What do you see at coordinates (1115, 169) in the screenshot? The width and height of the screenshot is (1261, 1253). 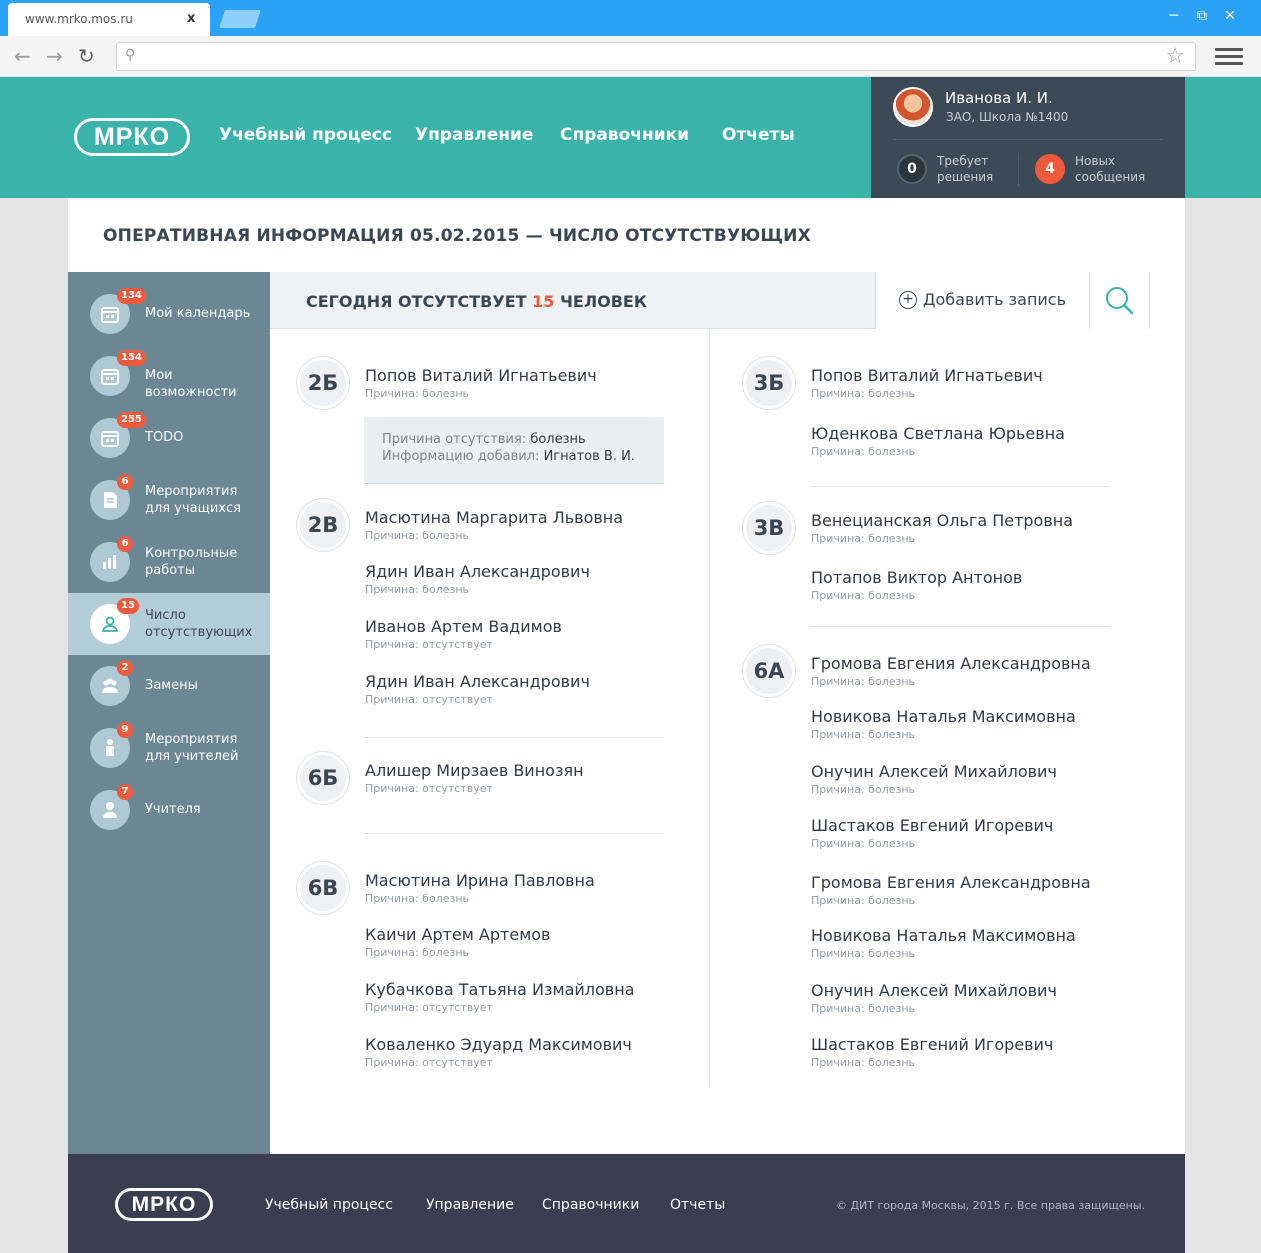 I see `messages-label: Новых сообщения` at bounding box center [1115, 169].